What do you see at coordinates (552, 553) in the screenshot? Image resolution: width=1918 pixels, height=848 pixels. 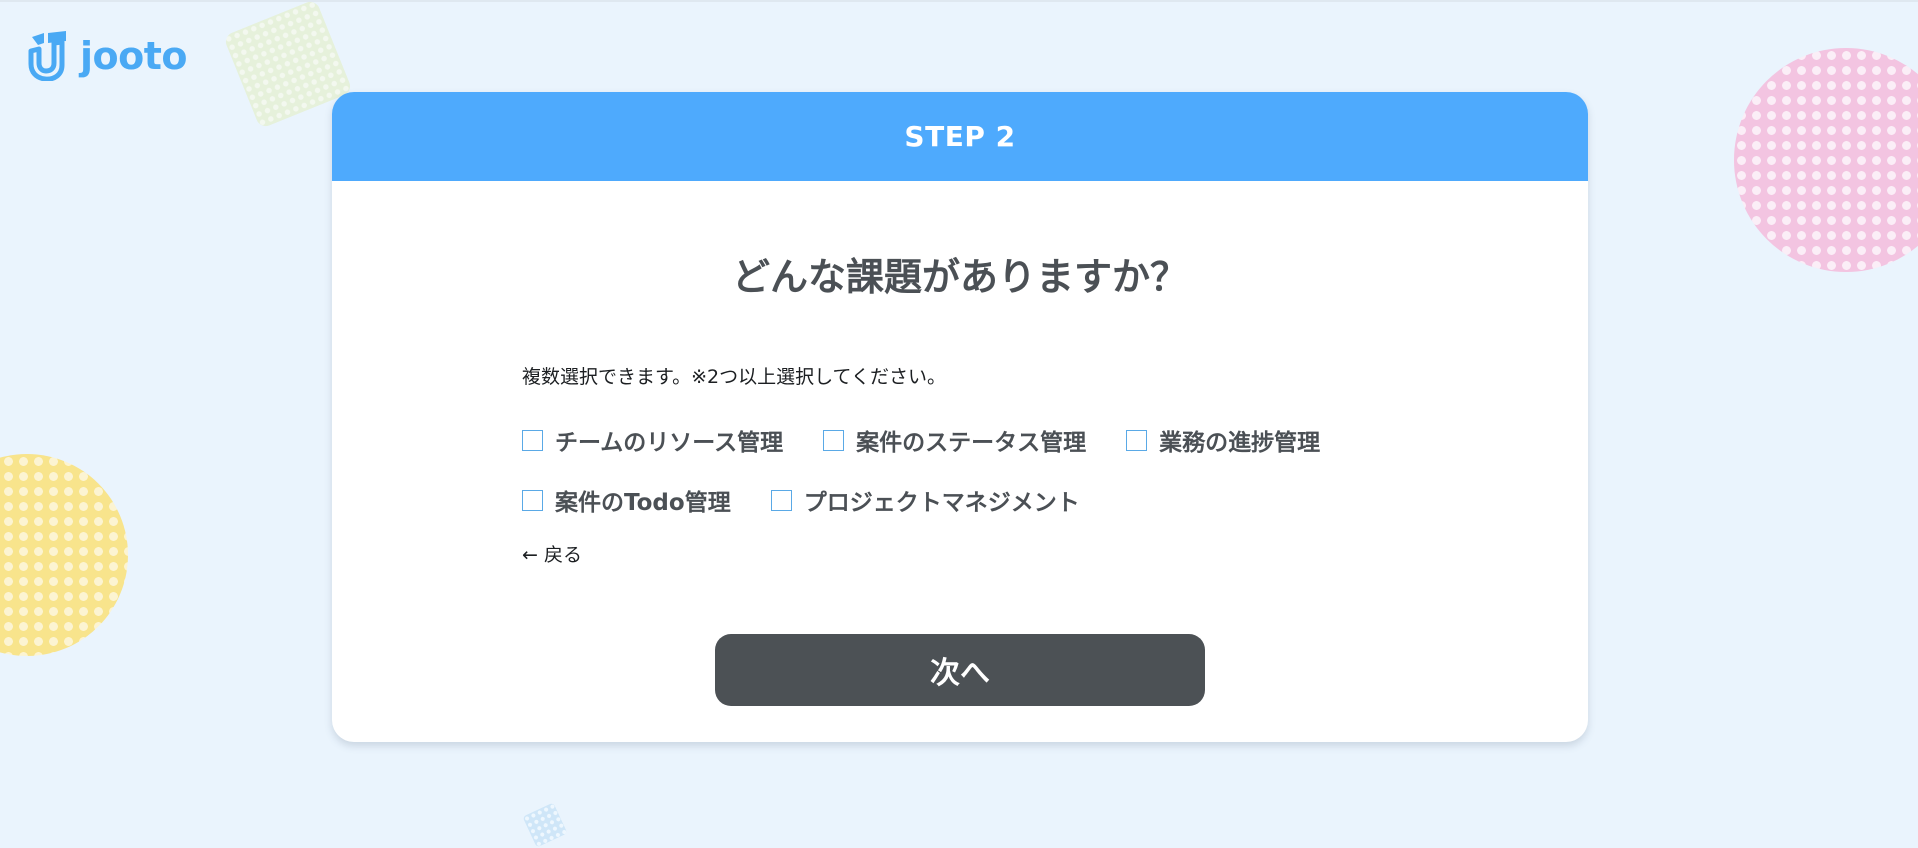 I see `back-link: ← 戻る` at bounding box center [552, 553].